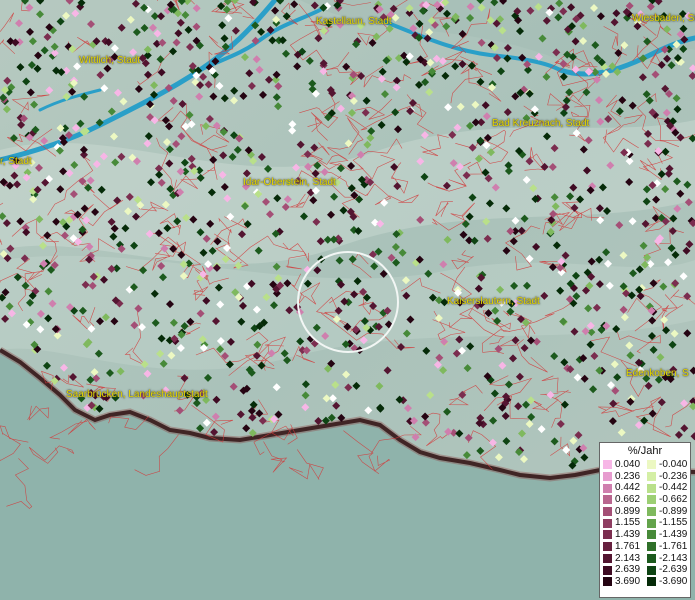  Describe the element at coordinates (541, 123) in the screenshot. I see `city-label-bad-kreuznach: Bad Kreuznach, Stadt` at that location.